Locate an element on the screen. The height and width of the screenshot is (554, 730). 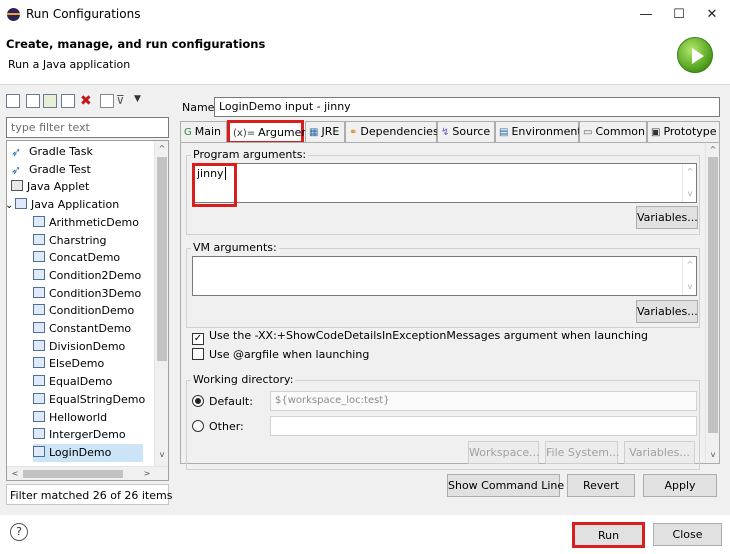
tab-source: ↯ Source is located at coordinates (466, 132).